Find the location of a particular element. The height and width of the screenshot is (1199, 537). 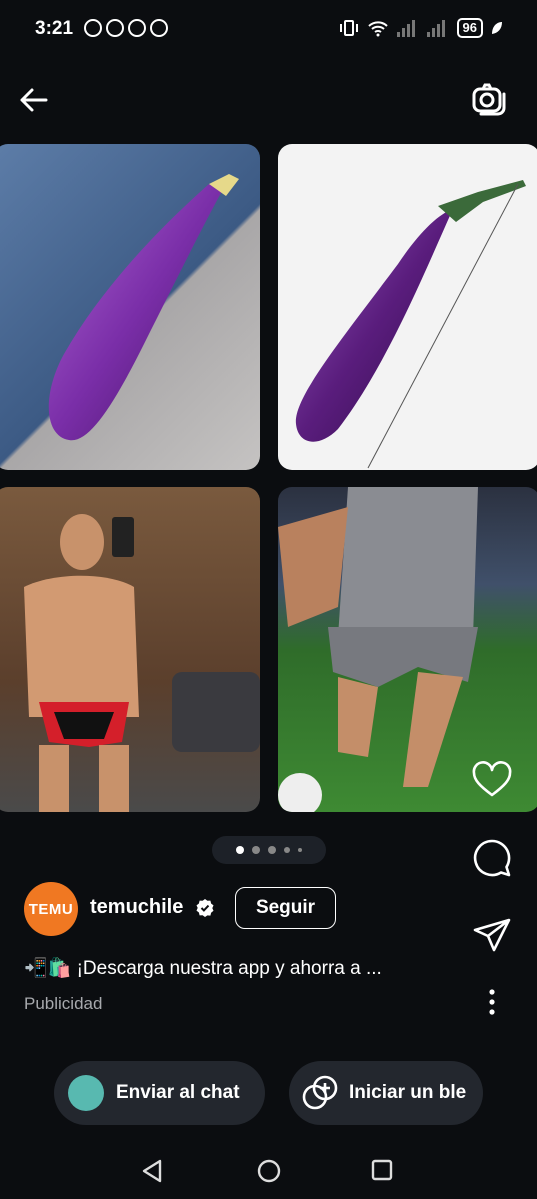

more-options-icon is located at coordinates (492, 1002).